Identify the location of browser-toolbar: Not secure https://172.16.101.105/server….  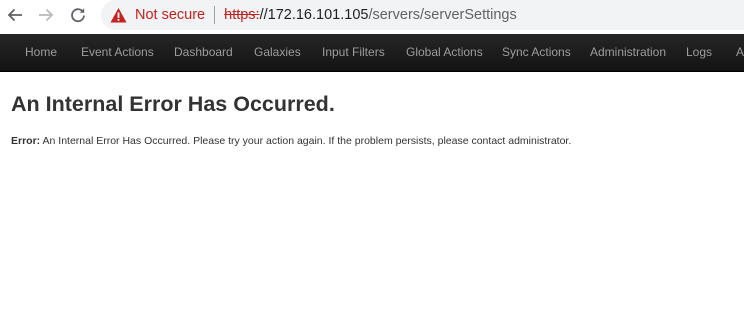
(372, 15).